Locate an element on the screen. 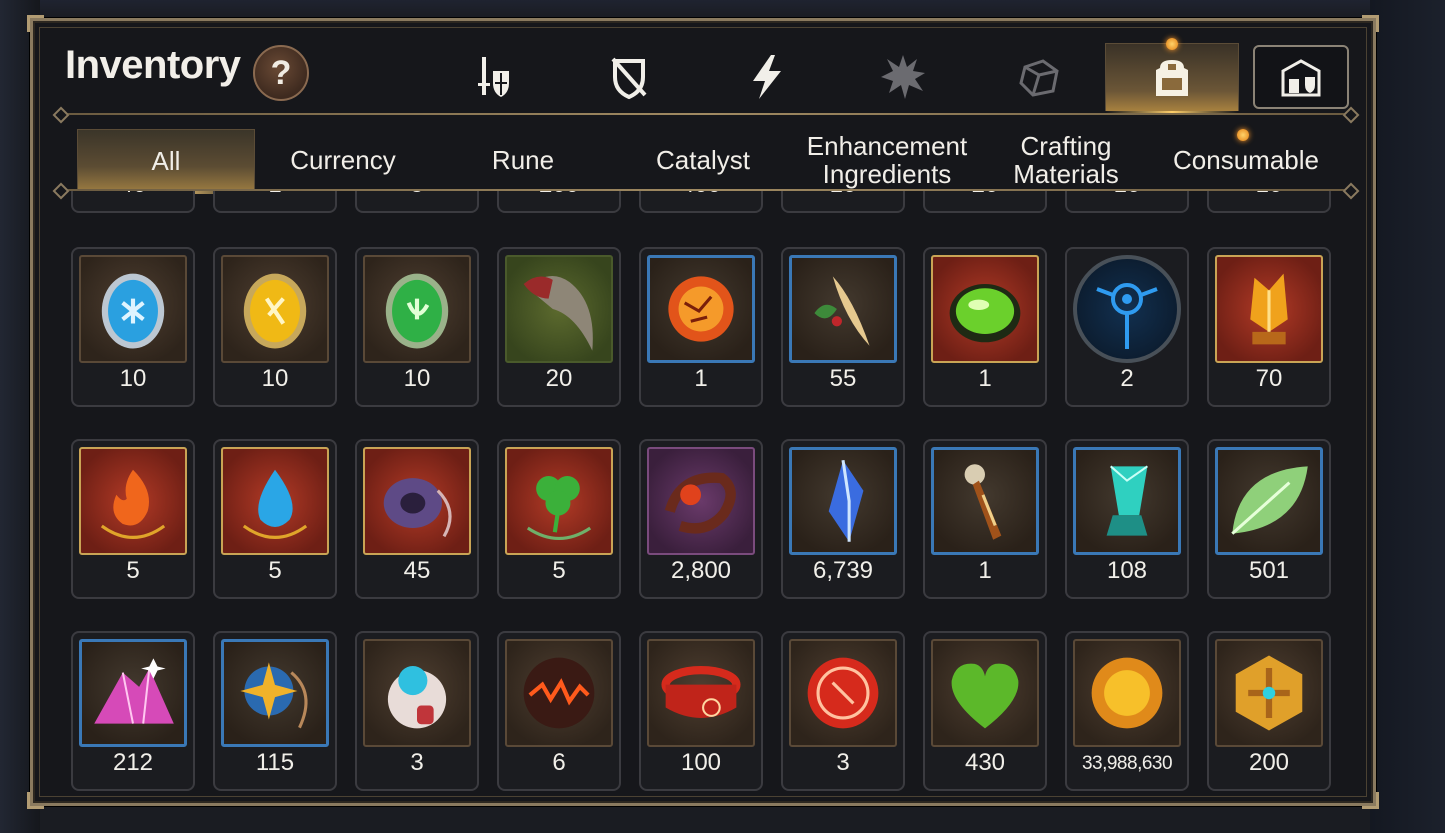  tab-catalyst: Catalyst is located at coordinates (703, 160).